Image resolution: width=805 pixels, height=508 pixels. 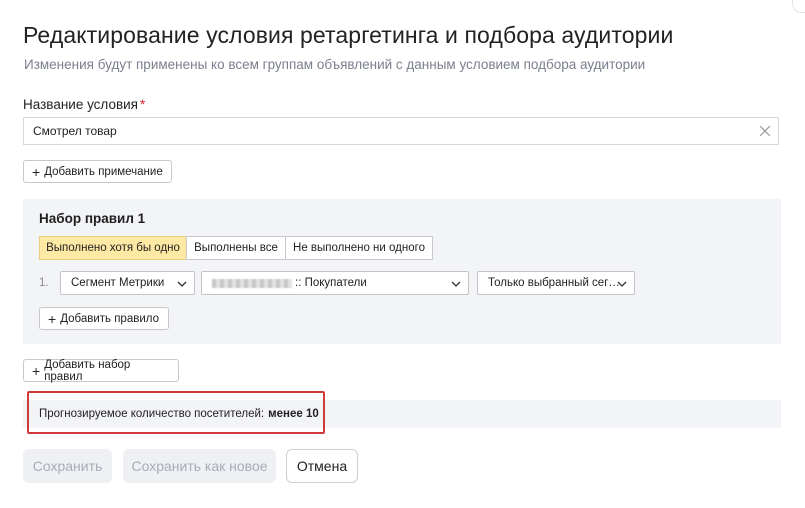 What do you see at coordinates (359, 248) in the screenshot?
I see `mode-none: Не выполнено ни одного` at bounding box center [359, 248].